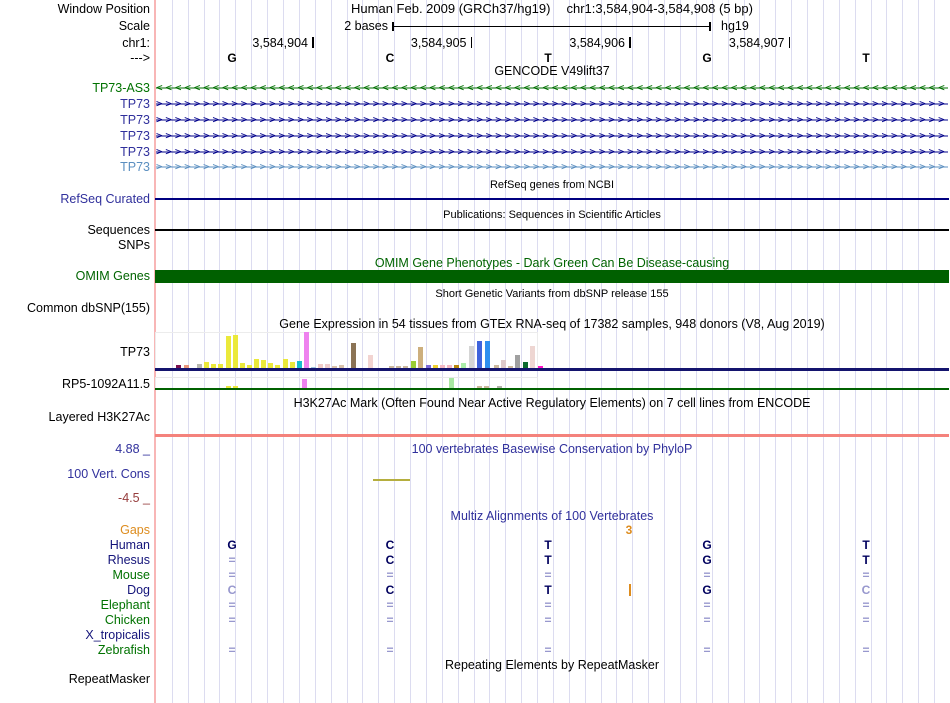 This screenshot has width=950, height=703. Describe the element at coordinates (75, 352) in the screenshot. I see `gtex-tp73-label: TP73` at that location.